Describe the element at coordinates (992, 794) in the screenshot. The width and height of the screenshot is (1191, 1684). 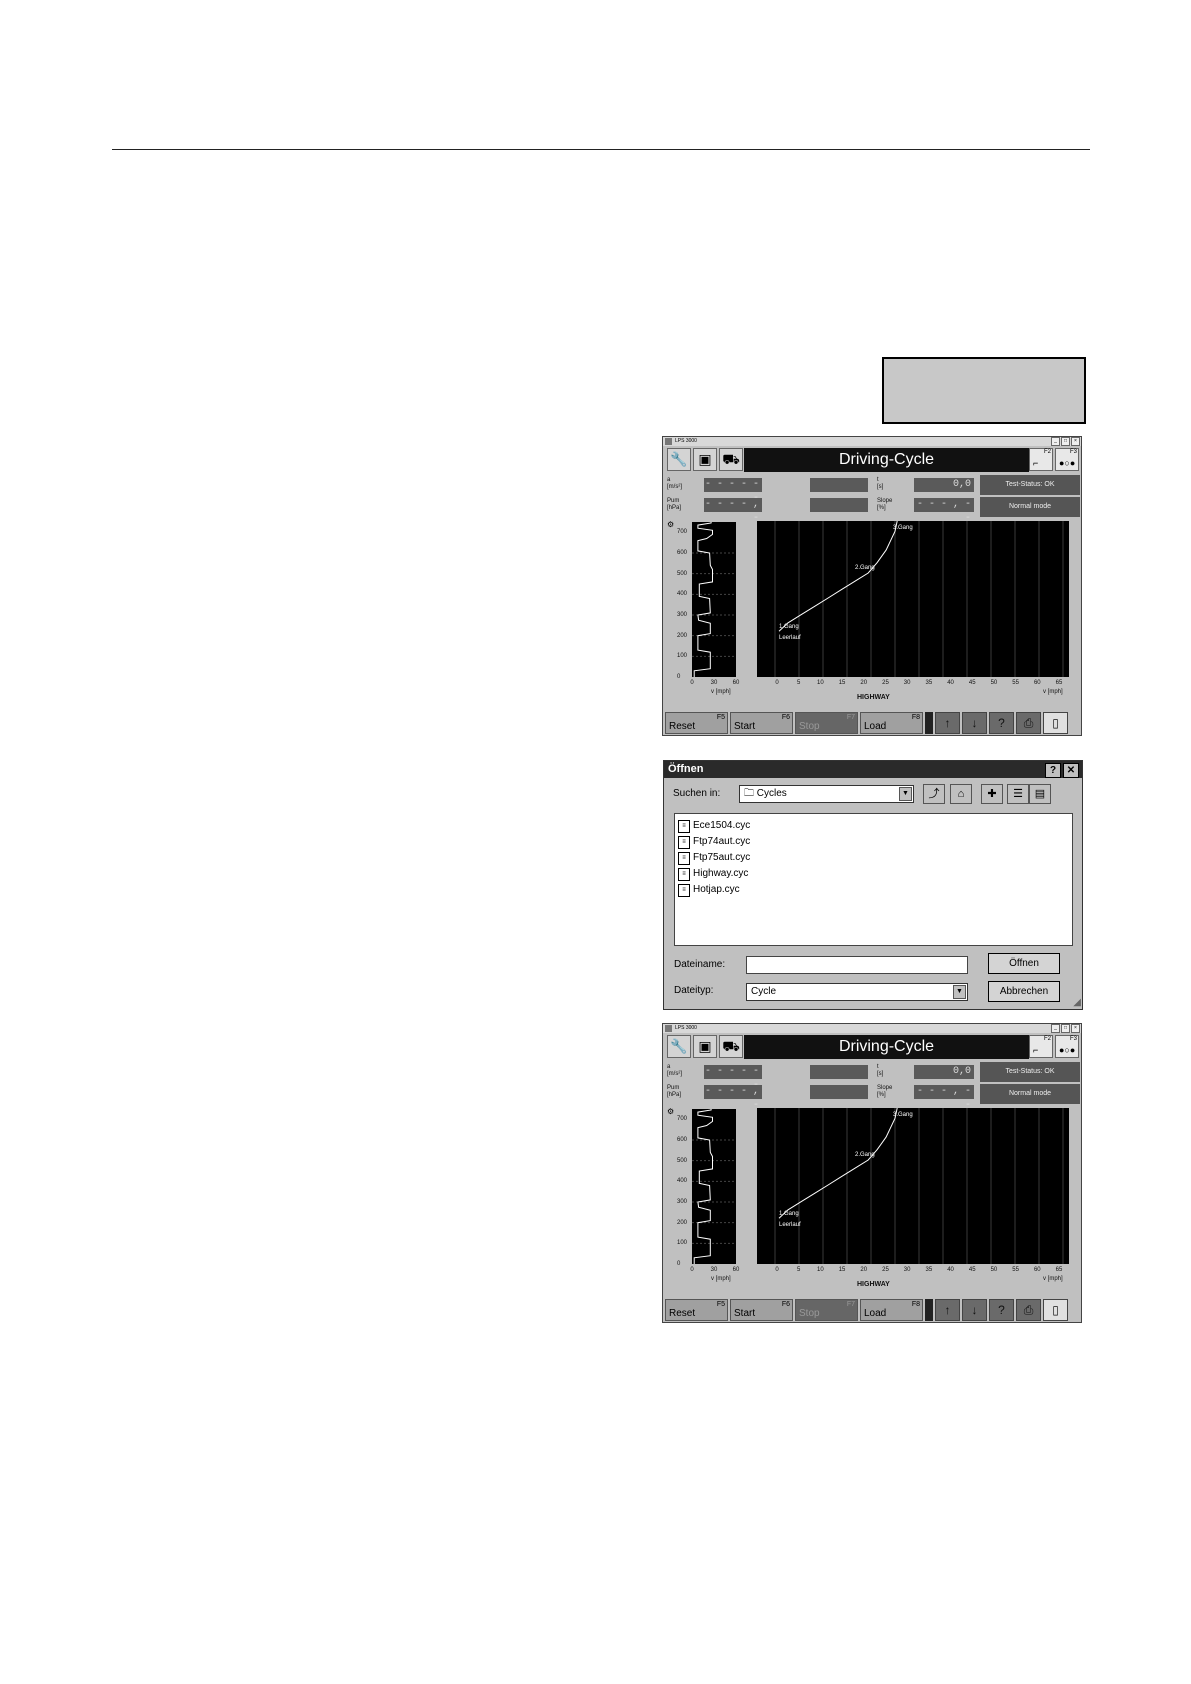
I see `new-folder-icon: ✚` at that location.